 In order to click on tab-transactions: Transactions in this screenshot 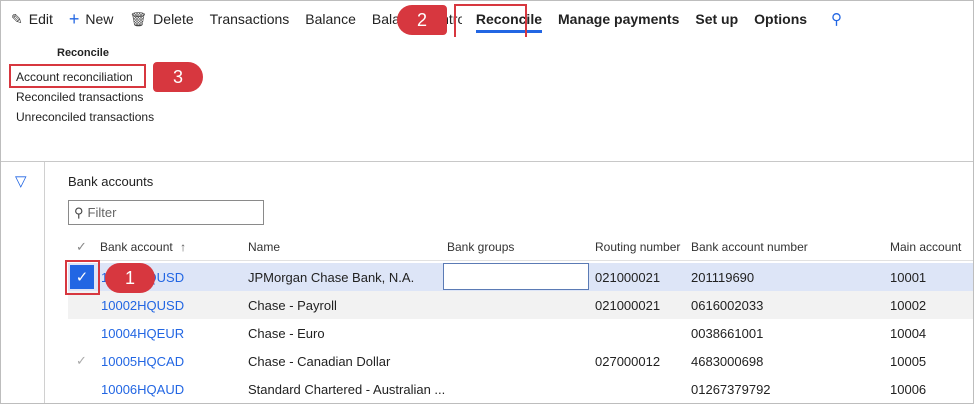, I will do `click(250, 19)`.